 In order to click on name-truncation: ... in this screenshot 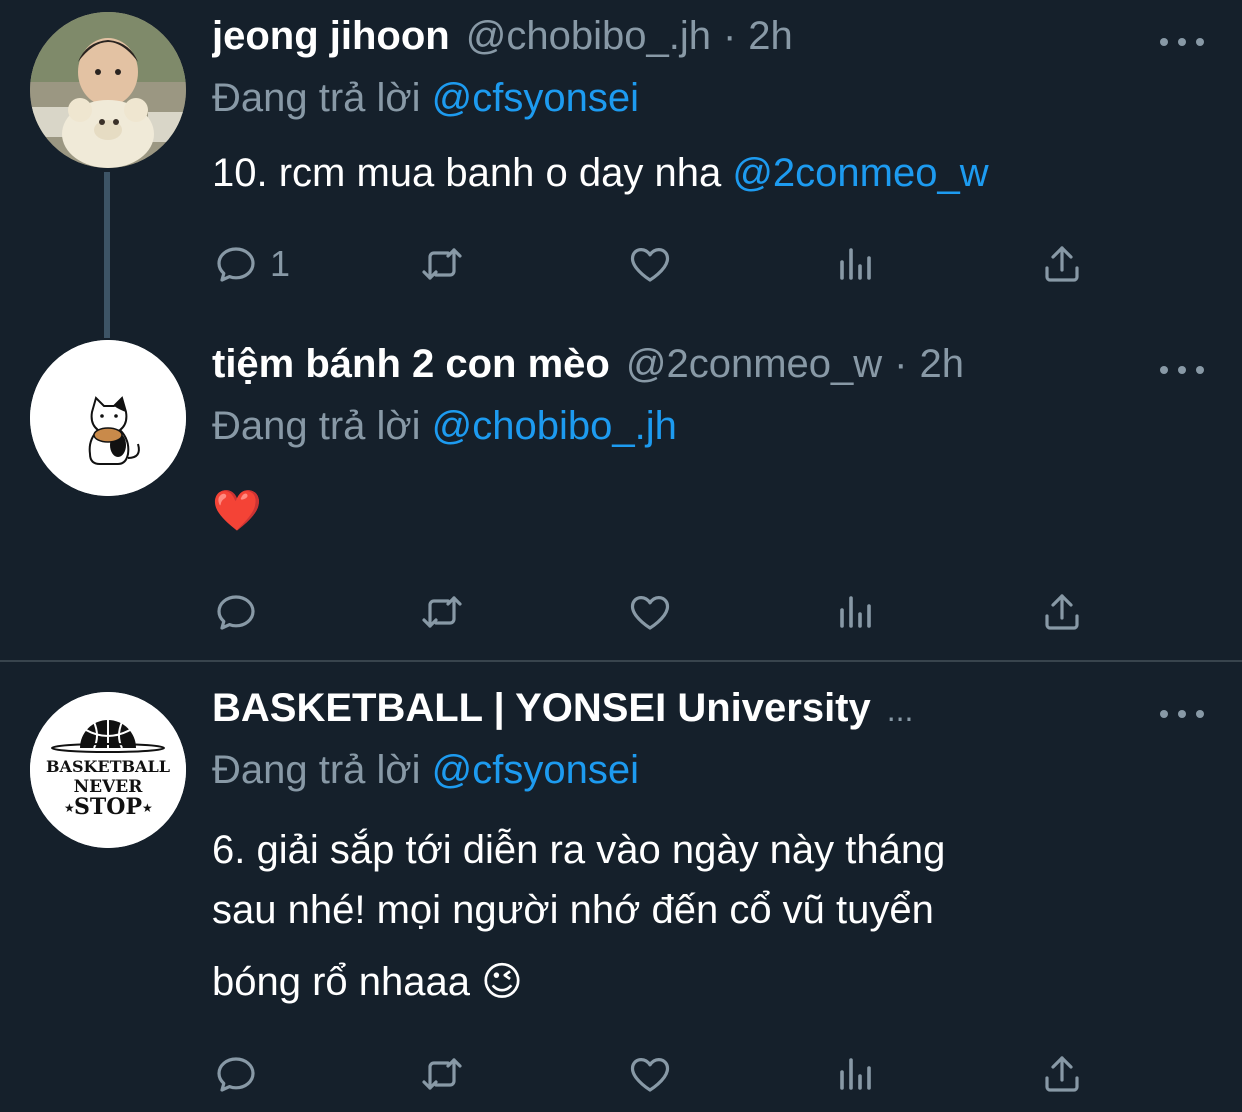, I will do `click(900, 710)`.